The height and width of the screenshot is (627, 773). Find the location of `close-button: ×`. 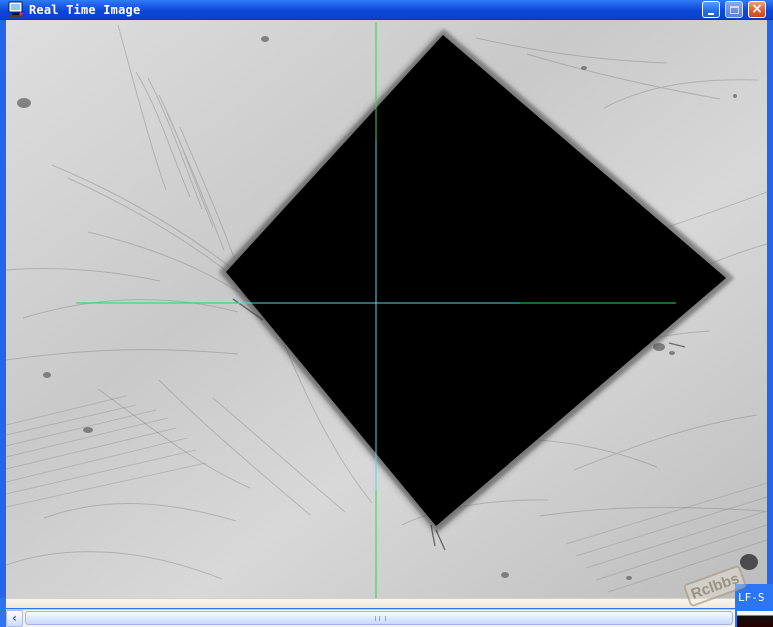

close-button: × is located at coordinates (757, 9).